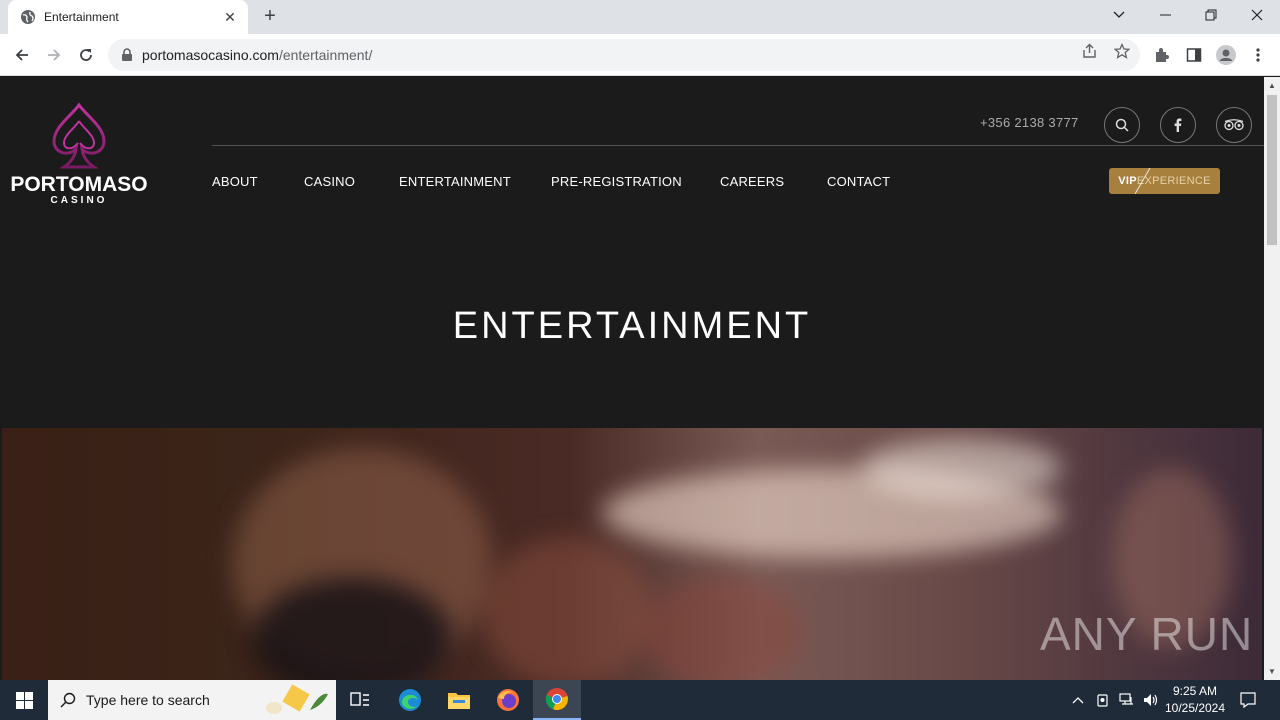 This screenshot has width=1280, height=720. What do you see at coordinates (1178, 125) in the screenshot?
I see `facebook-icon` at bounding box center [1178, 125].